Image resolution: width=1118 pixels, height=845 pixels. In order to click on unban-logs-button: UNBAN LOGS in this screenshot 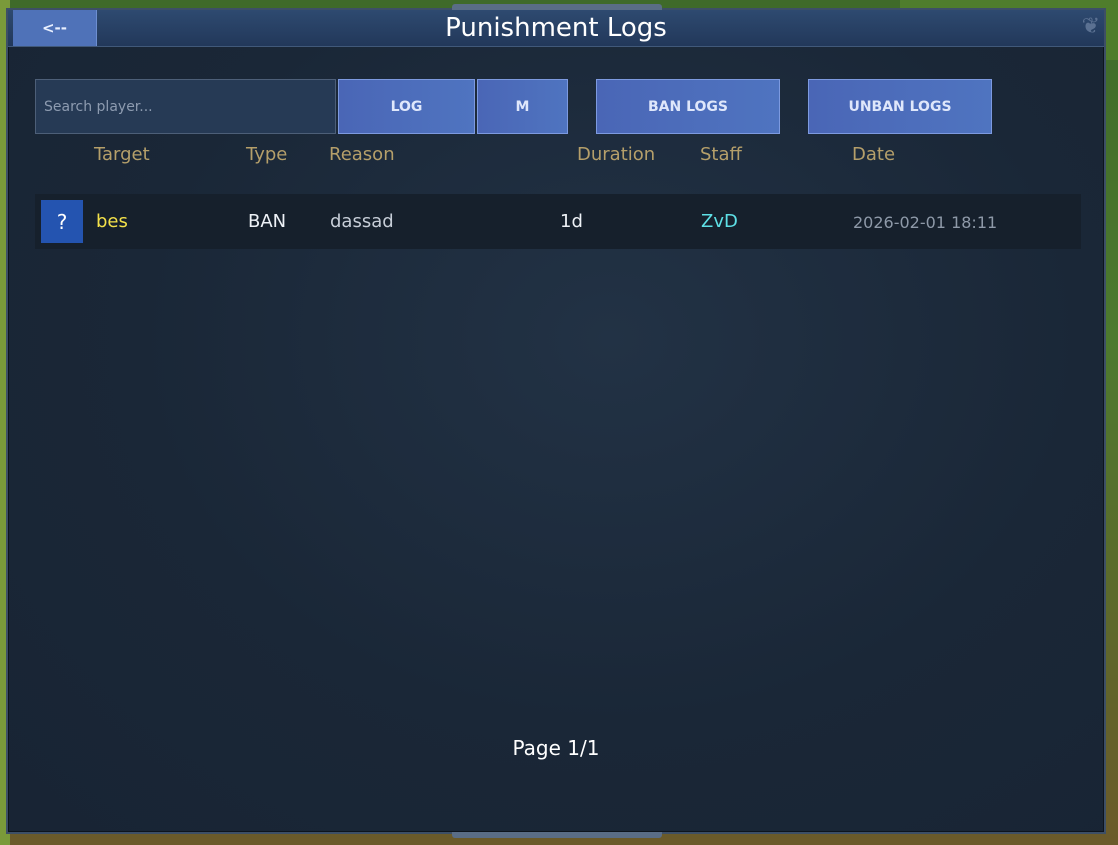, I will do `click(900, 106)`.